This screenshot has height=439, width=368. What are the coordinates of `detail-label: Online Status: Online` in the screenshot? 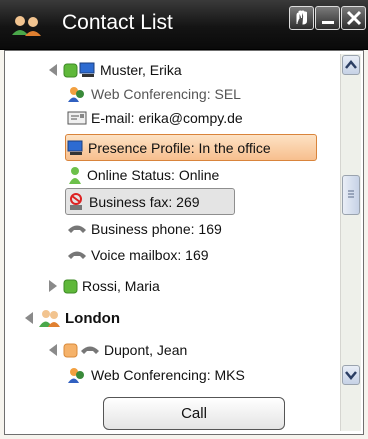 It's located at (153, 175).